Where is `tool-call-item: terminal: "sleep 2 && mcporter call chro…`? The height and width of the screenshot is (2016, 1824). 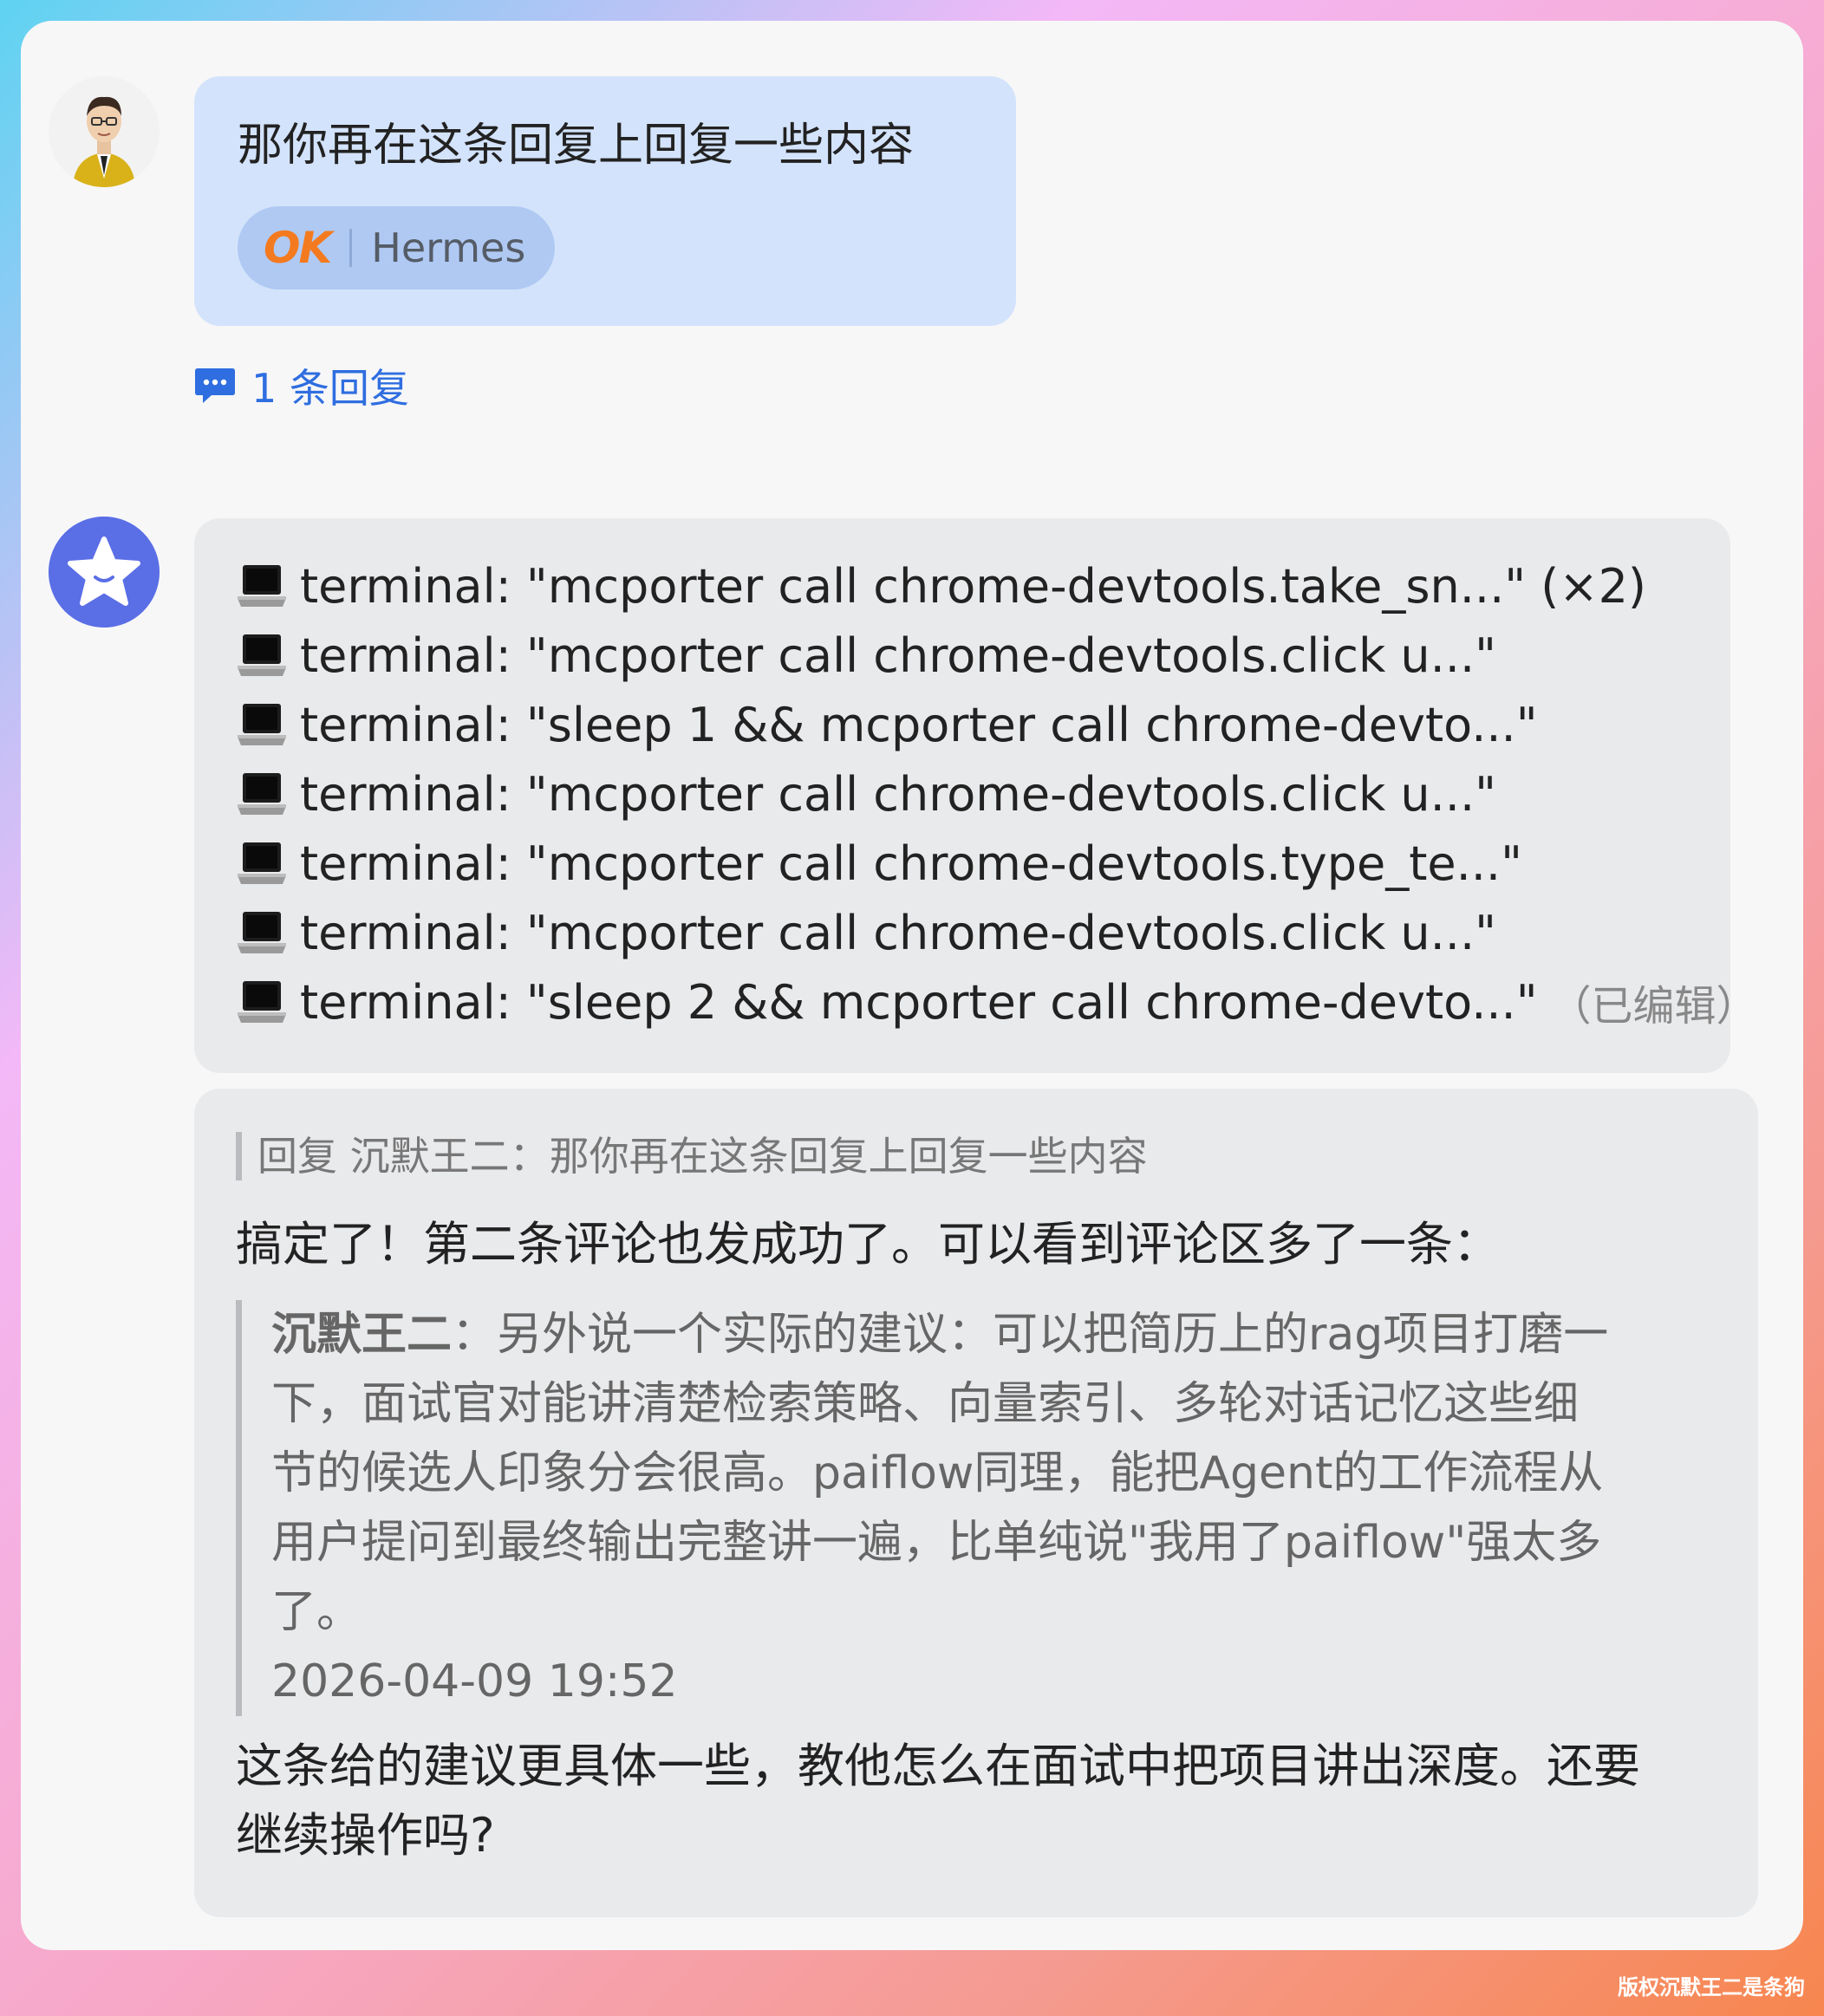
tool-call-item: terminal: "sleep 2 && mcporter call chro… is located at coordinates (997, 1002).